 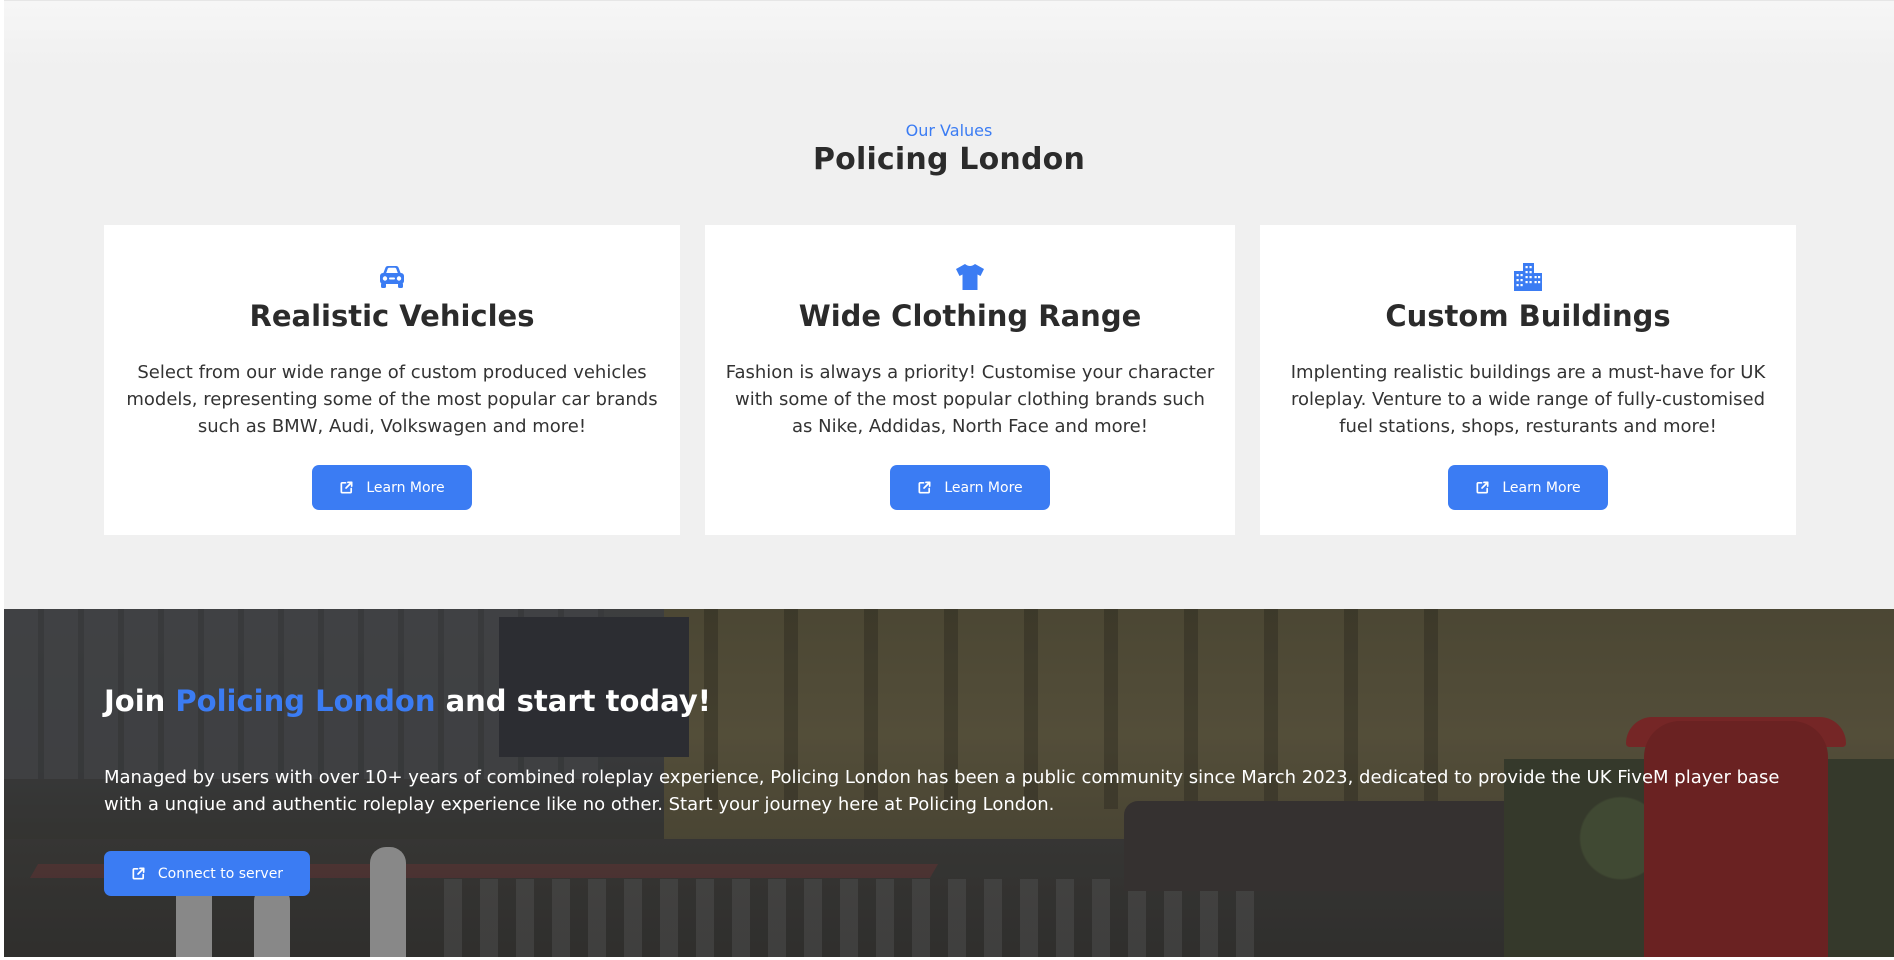 What do you see at coordinates (949, 159) in the screenshot?
I see `section-title: Policing London` at bounding box center [949, 159].